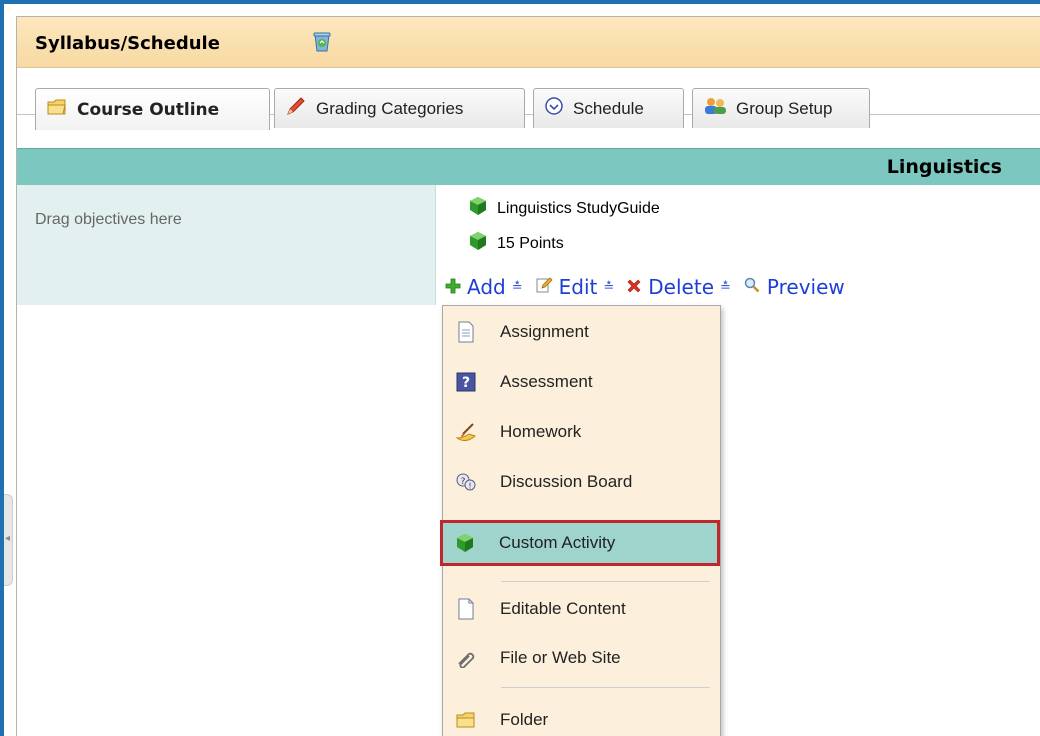  I want to click on menu-item-label: Assignment, so click(544, 331).